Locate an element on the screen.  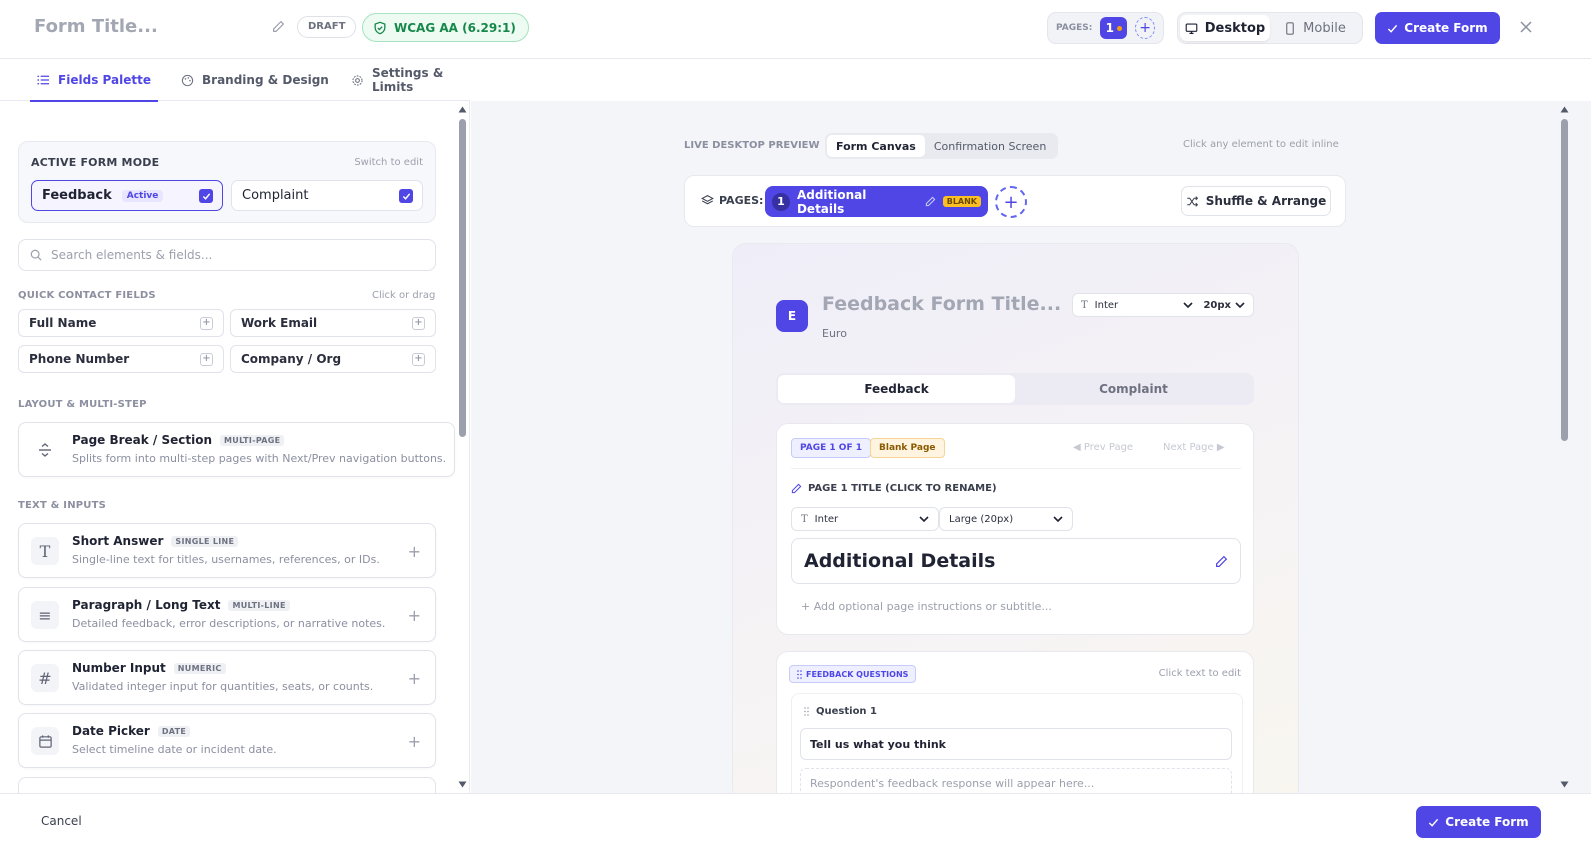
seg-confirmation-screen: Confirmation Screen is located at coordinates (990, 146).